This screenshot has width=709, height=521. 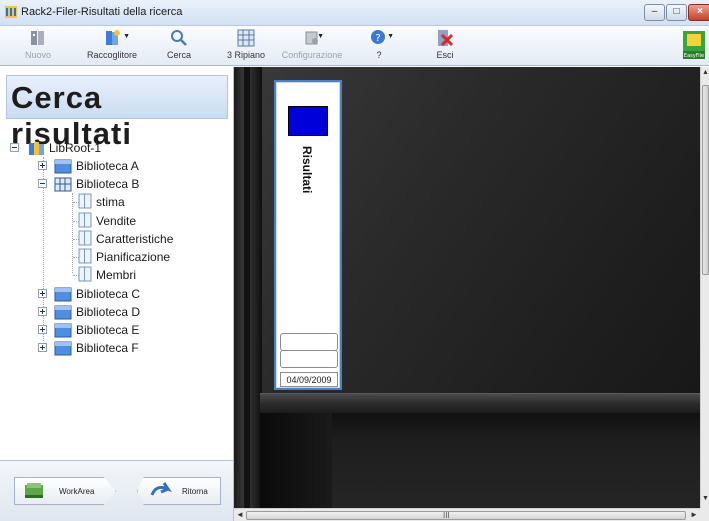 I want to click on shelf-grid-icon, so click(x=246, y=38).